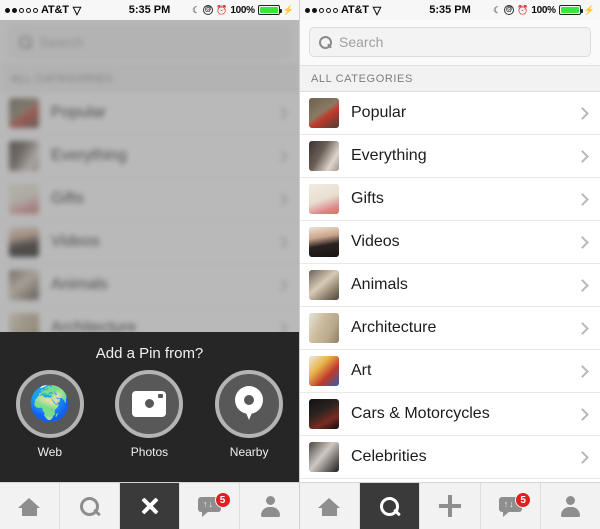 The width and height of the screenshot is (600, 529). I want to click on globe-icon: 🌍, so click(49, 404).